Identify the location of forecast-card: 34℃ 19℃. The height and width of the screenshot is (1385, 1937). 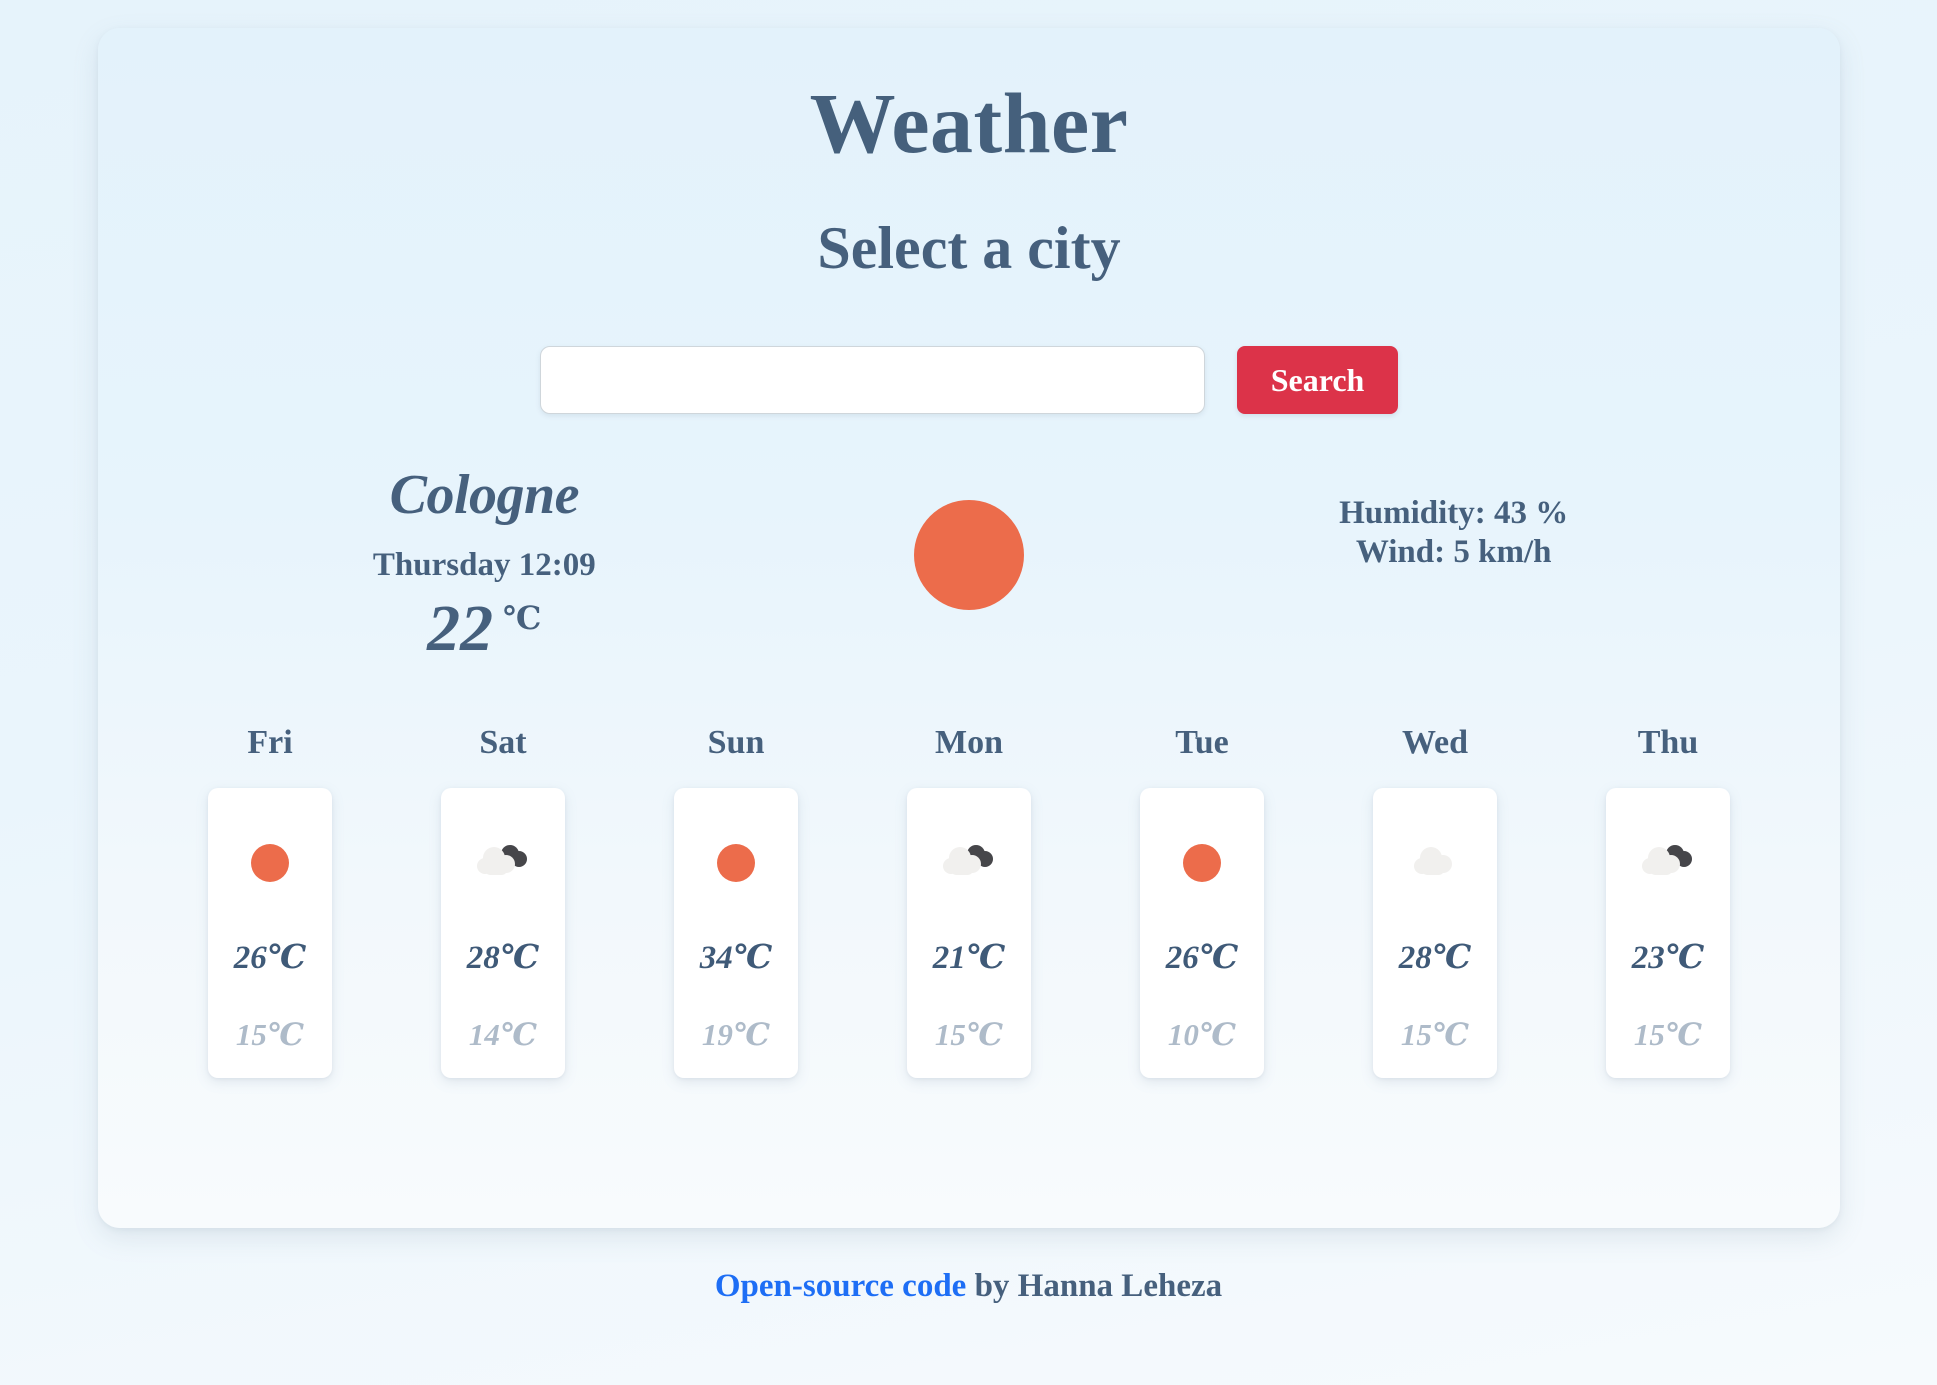
(736, 932).